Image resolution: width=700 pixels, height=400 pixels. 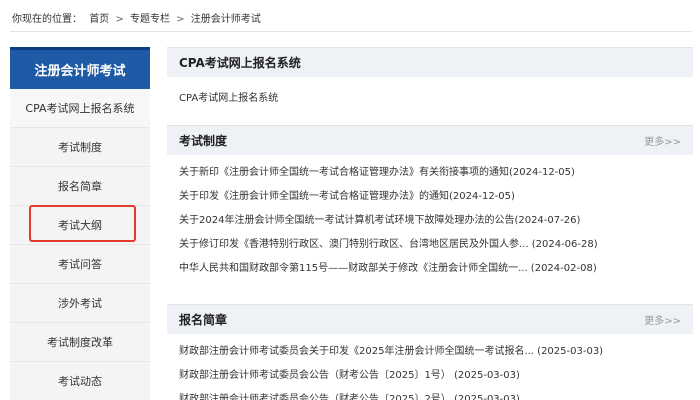 I want to click on registration-system-link: CPA考试网上报名系统, so click(x=430, y=101).